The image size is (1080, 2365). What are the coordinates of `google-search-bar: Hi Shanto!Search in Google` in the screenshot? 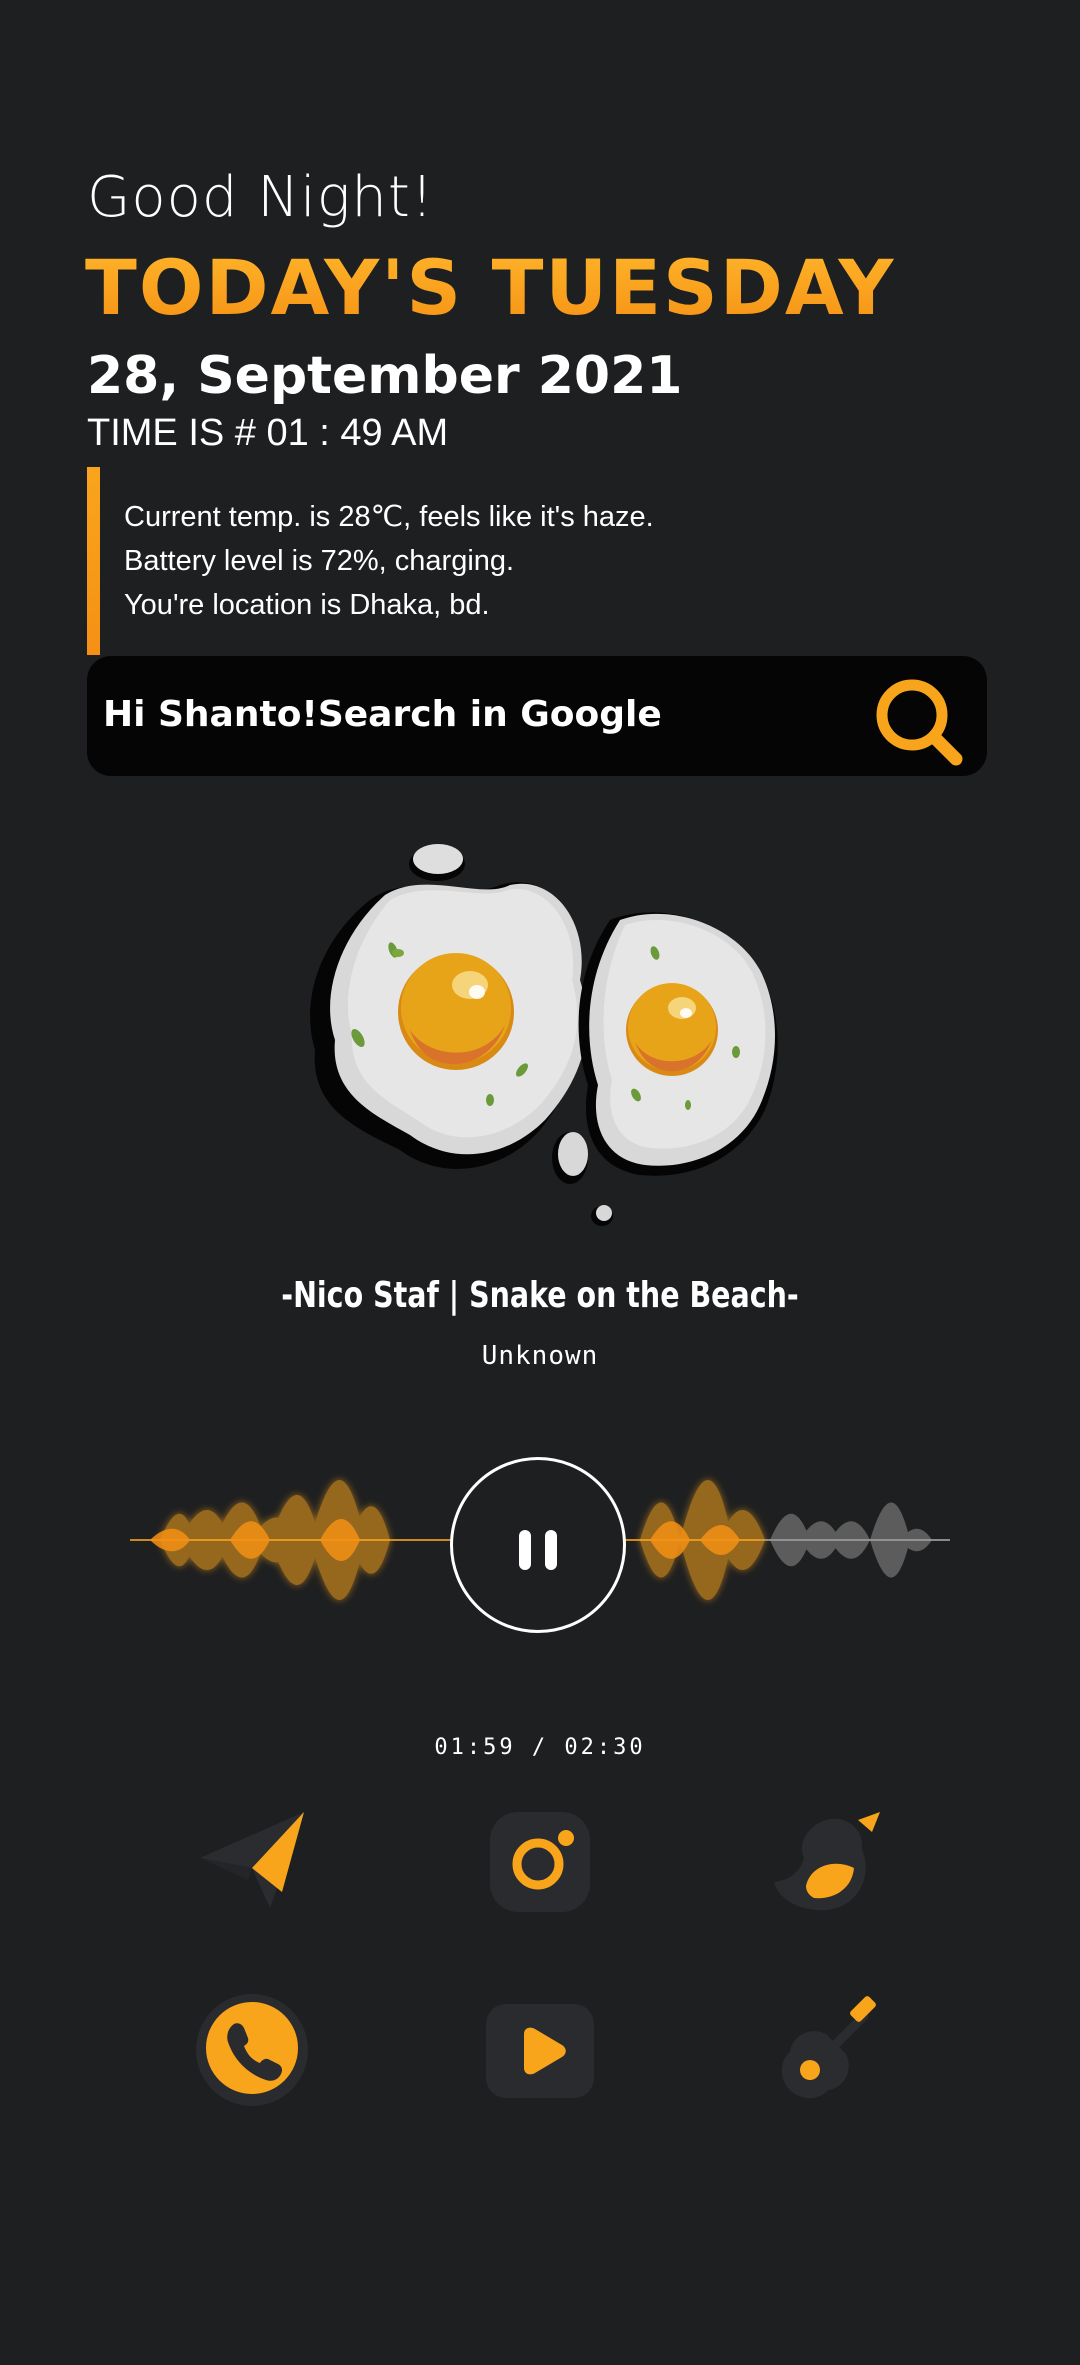 It's located at (537, 716).